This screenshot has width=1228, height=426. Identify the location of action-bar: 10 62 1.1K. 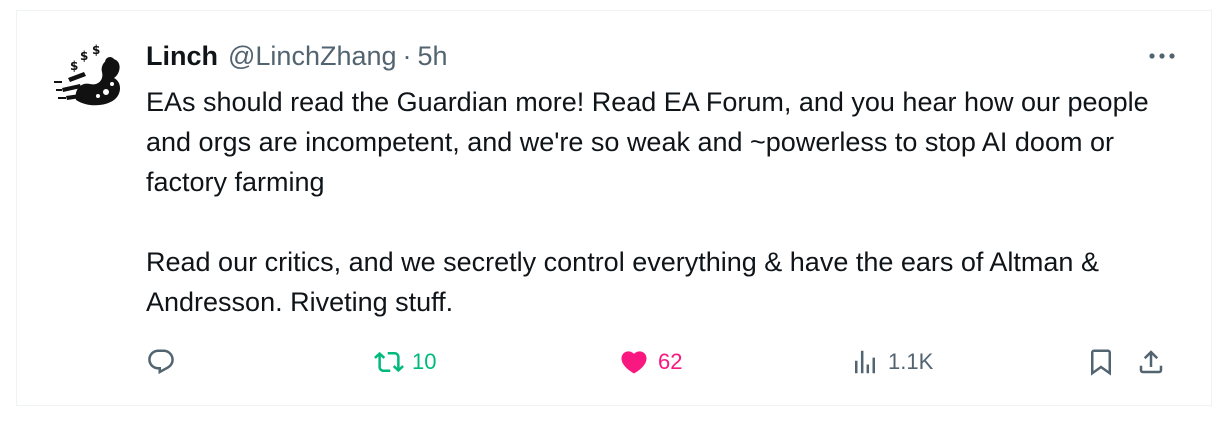
(666, 362).